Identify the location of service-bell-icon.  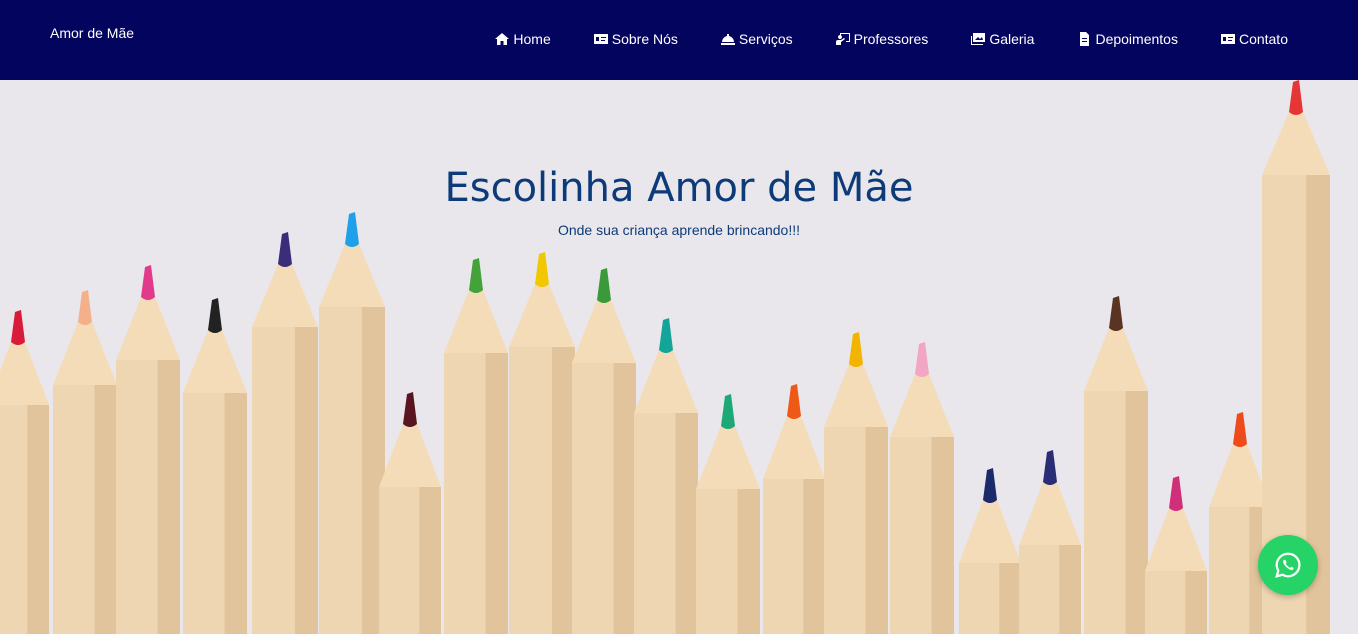
(727, 39).